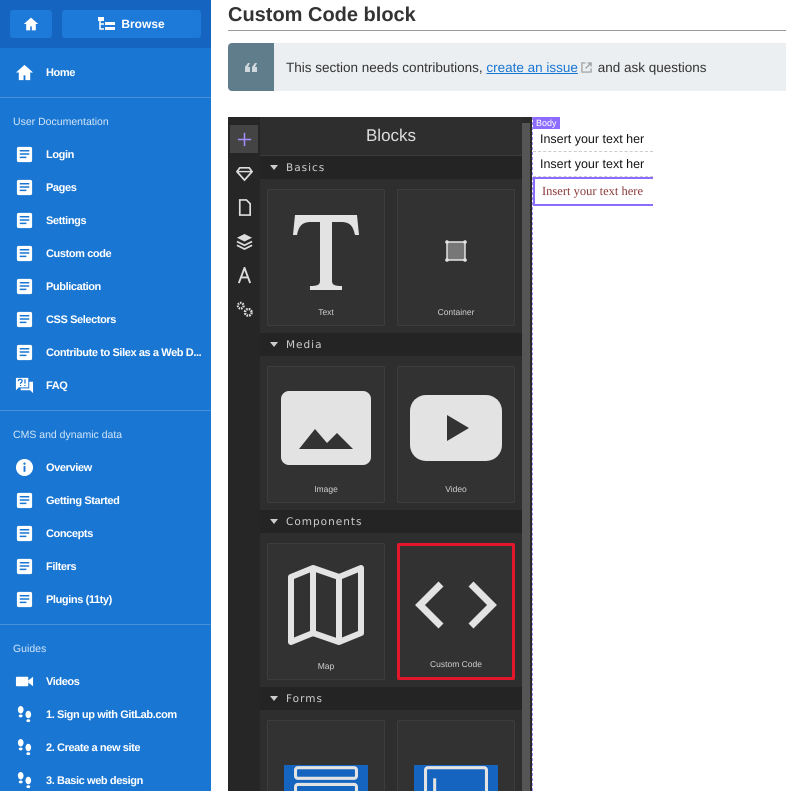  I want to click on block-tile: Container, so click(456, 257).